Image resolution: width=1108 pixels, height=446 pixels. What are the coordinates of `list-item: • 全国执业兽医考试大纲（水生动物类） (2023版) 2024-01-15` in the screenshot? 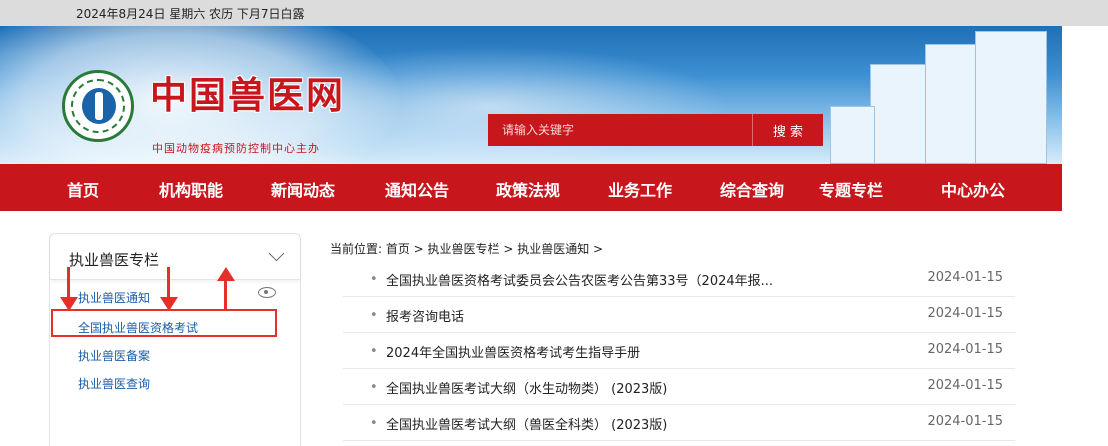 It's located at (679, 387).